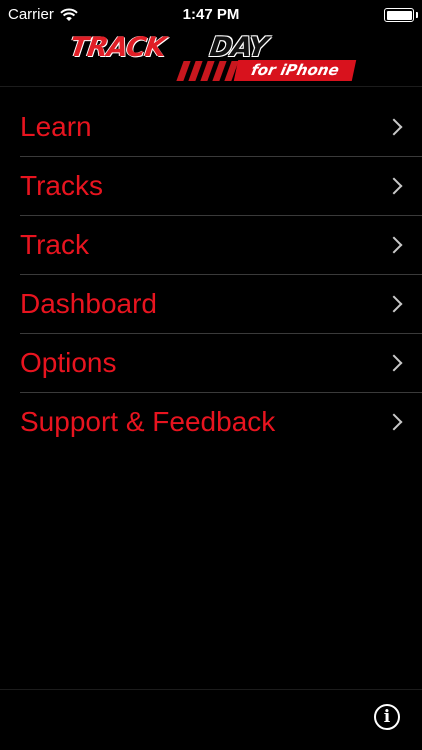 This screenshot has height=750, width=422. What do you see at coordinates (54, 244) in the screenshot?
I see `menu-item-label: Track` at bounding box center [54, 244].